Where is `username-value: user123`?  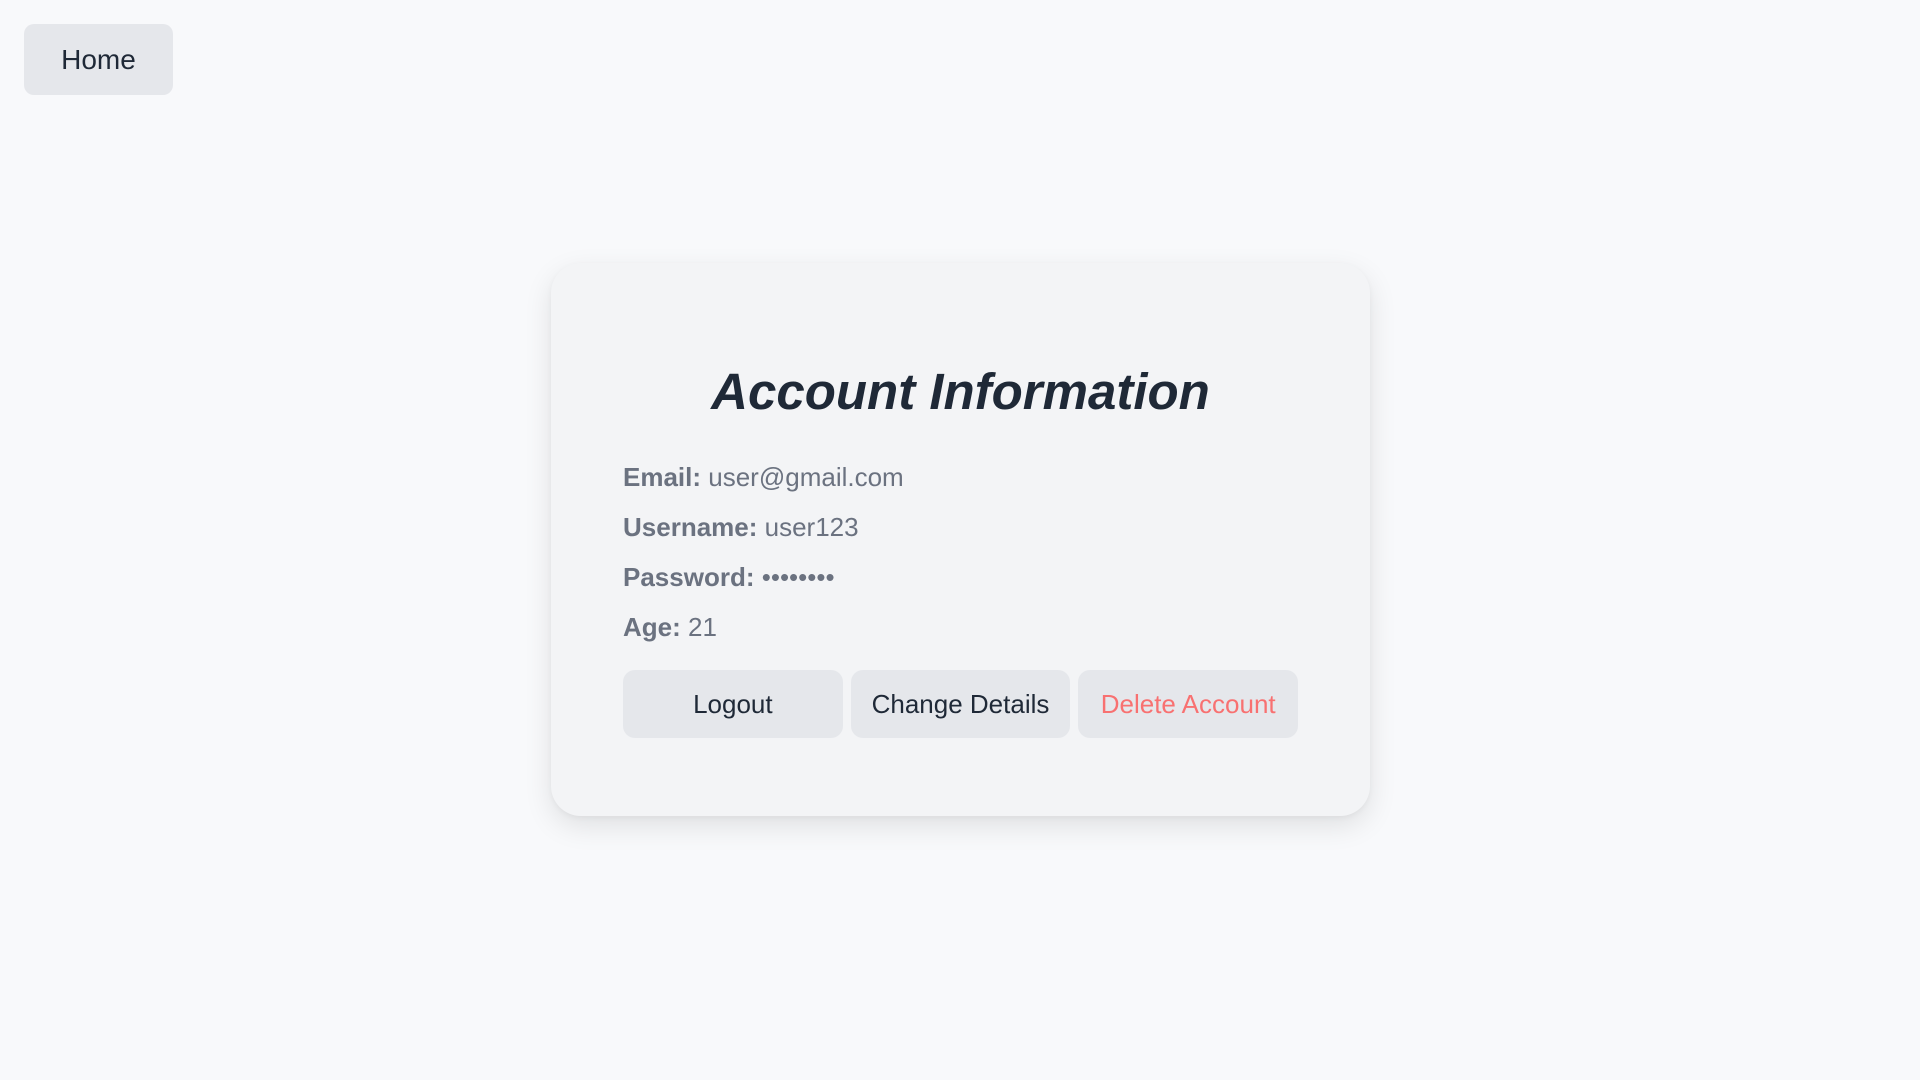 username-value: user123 is located at coordinates (811, 527).